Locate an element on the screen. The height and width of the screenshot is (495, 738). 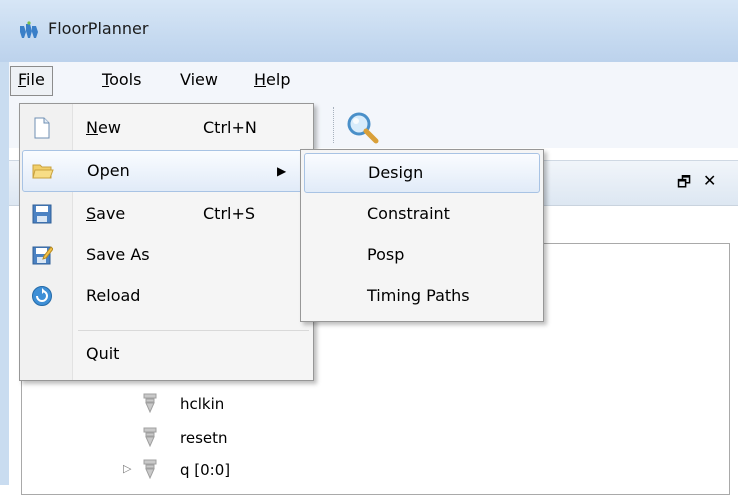
menu-help-label: Help is located at coordinates (272, 79).